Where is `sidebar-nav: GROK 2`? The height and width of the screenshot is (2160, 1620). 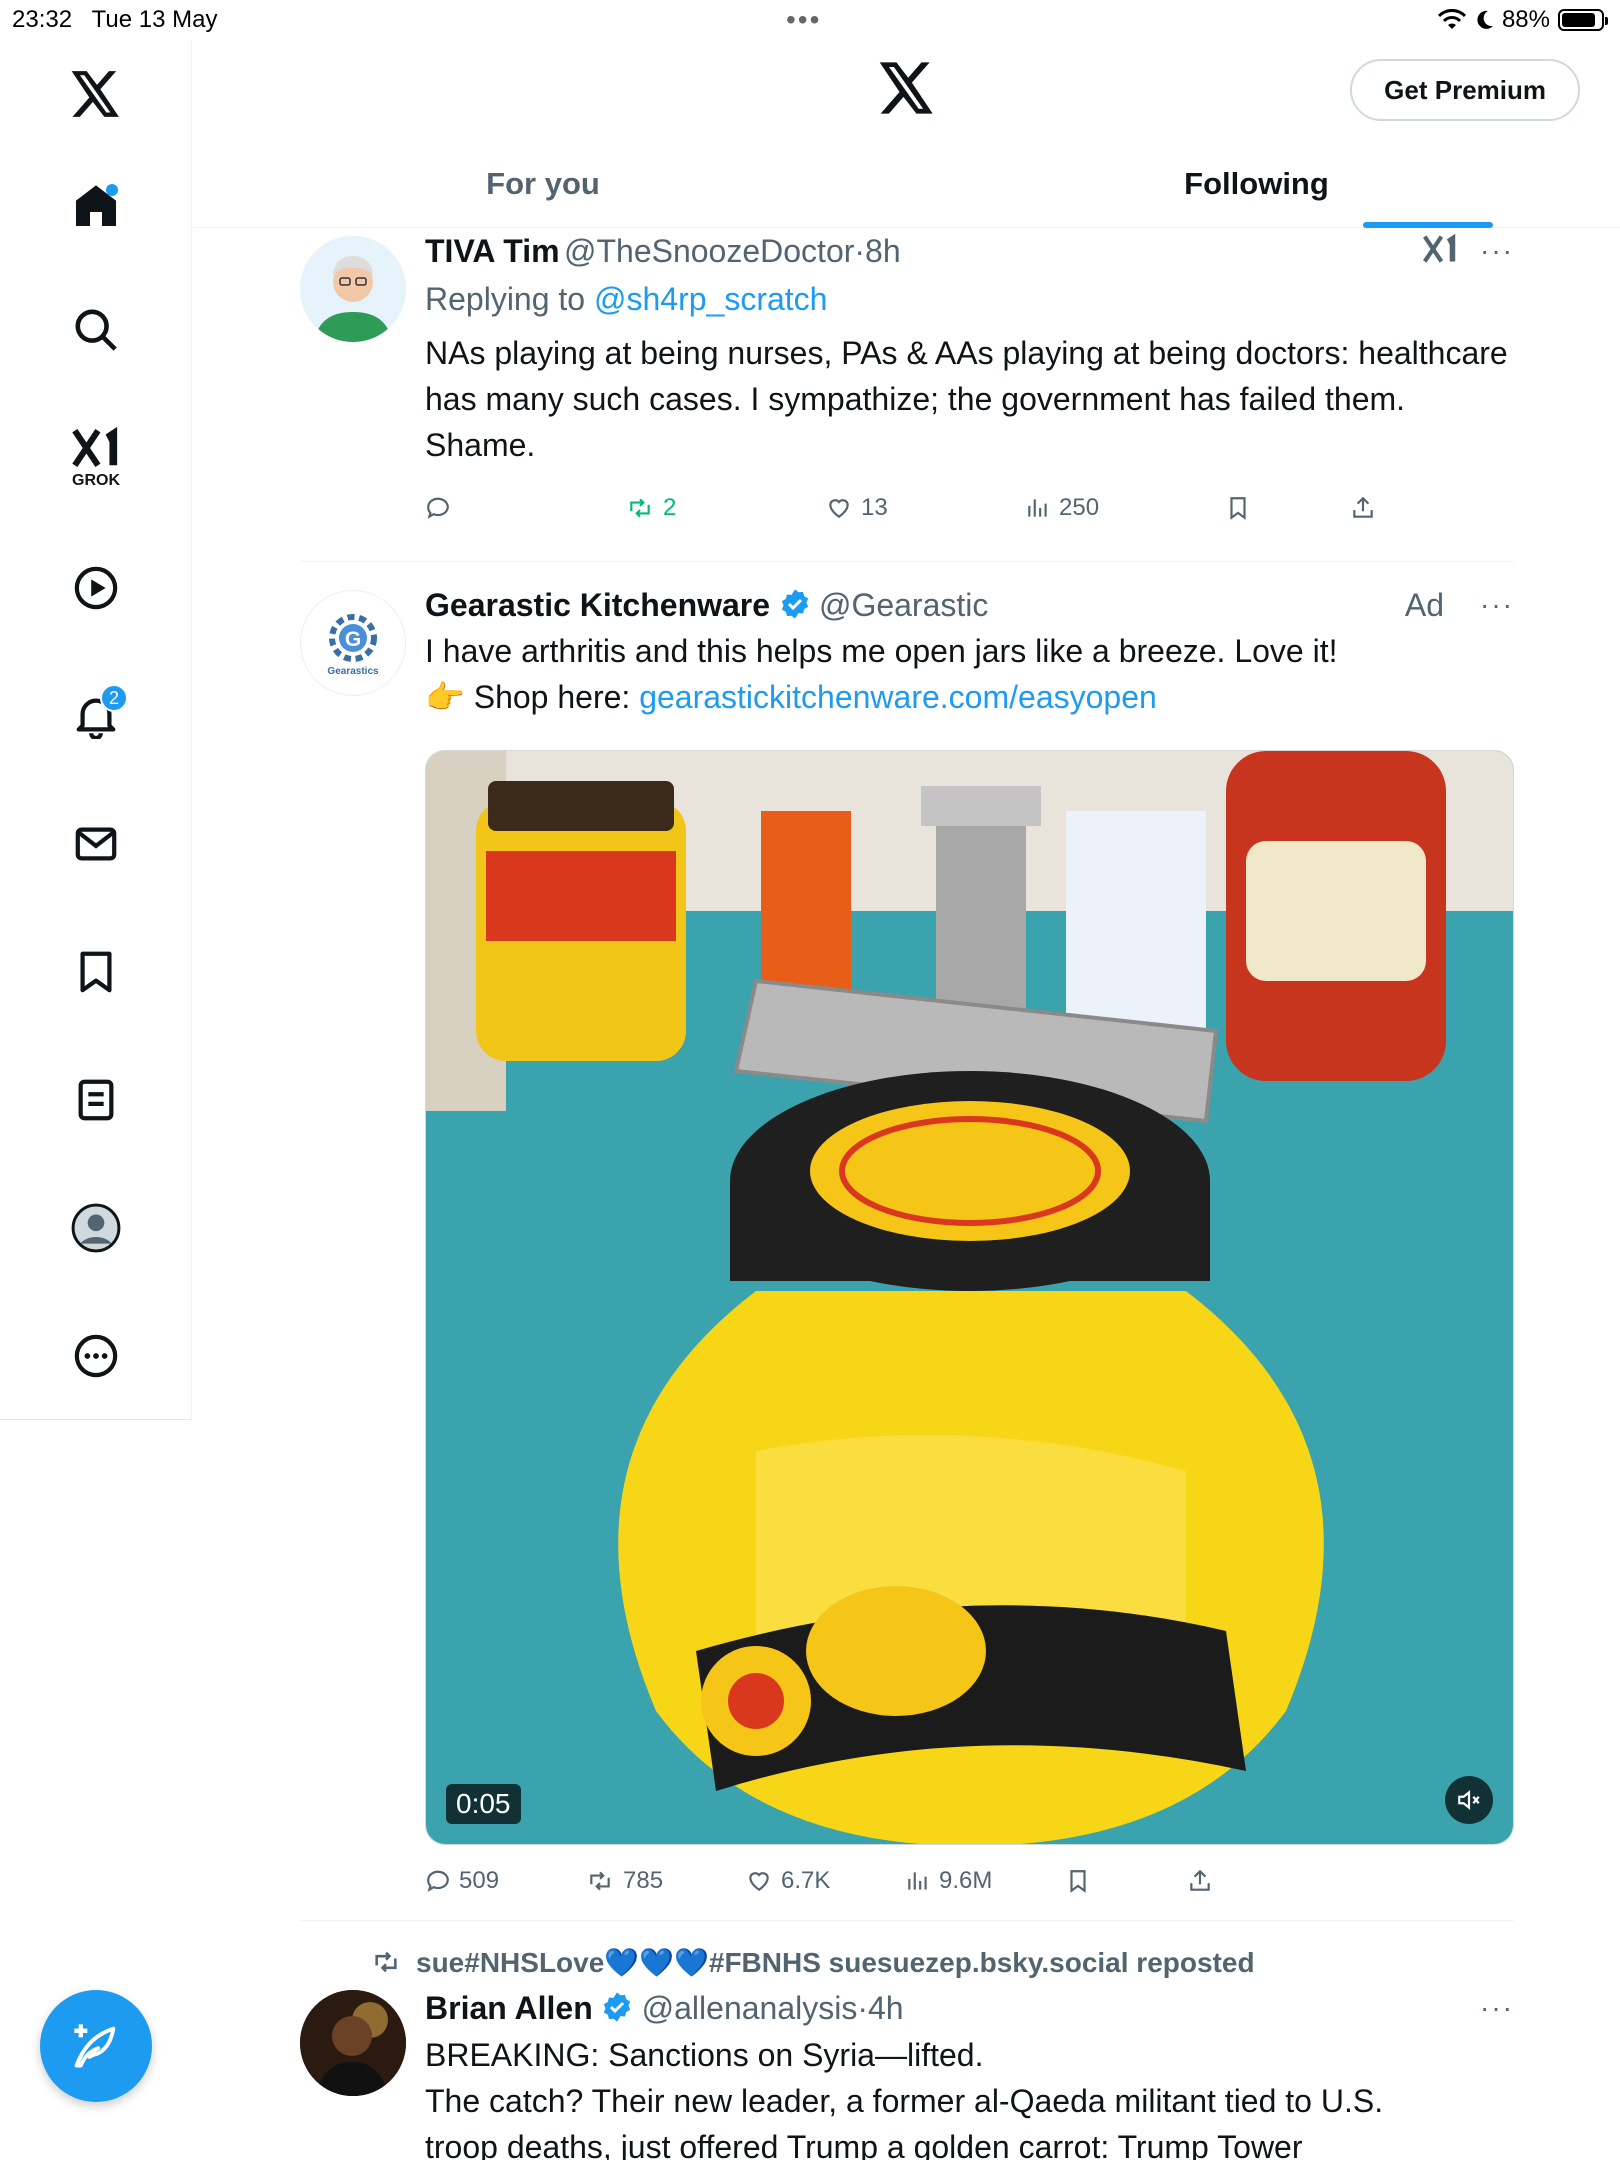
sidebar-nav: GROK 2 is located at coordinates (96, 730).